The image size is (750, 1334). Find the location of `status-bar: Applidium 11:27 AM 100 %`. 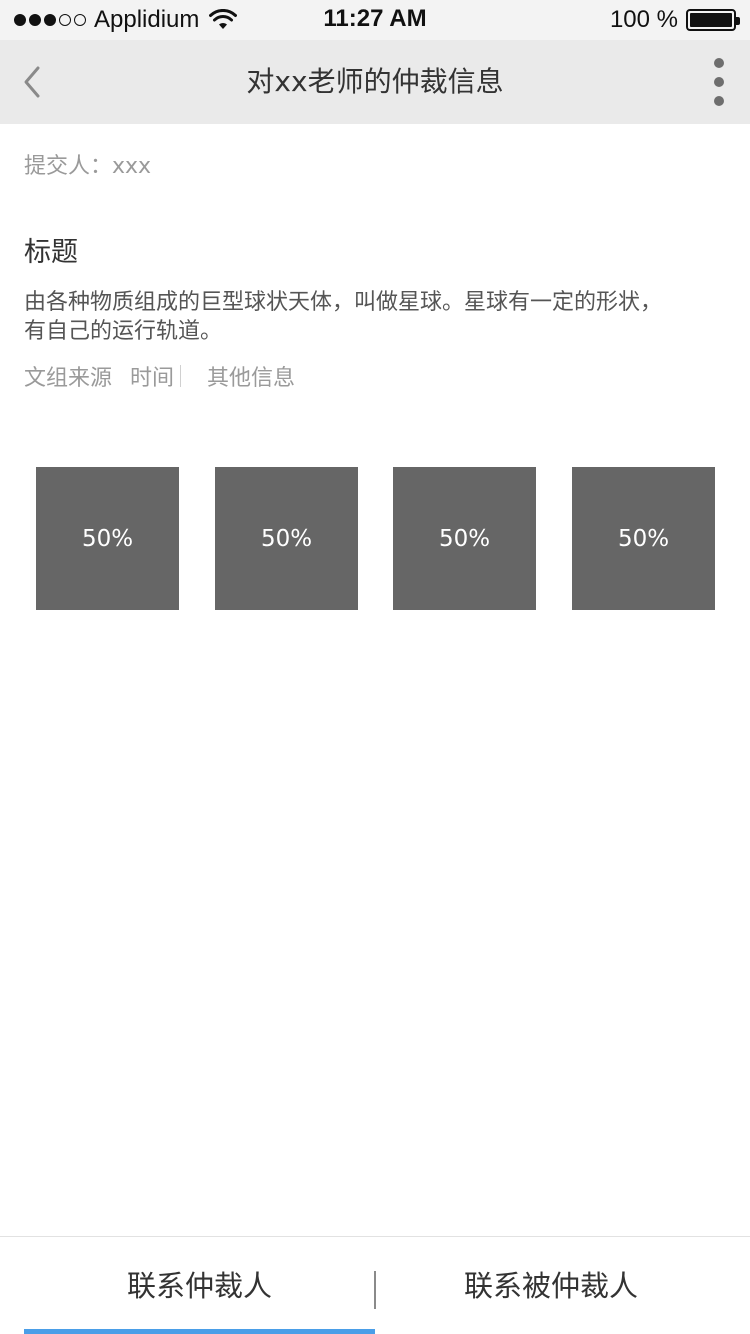

status-bar: Applidium 11:27 AM 100 % is located at coordinates (375, 20).